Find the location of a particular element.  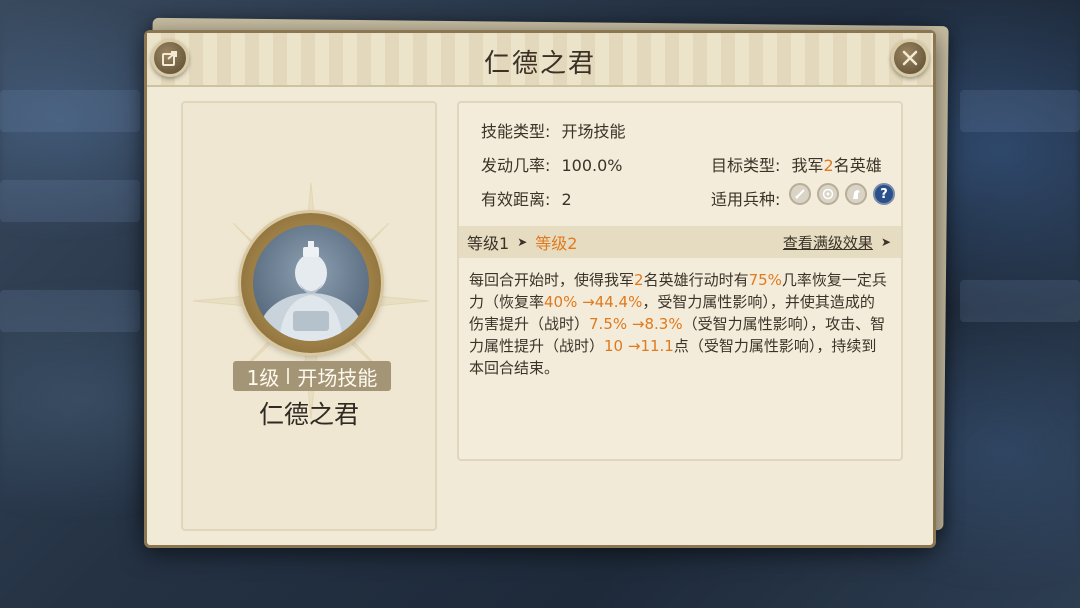

desc-text: 名英雄行动时有 is located at coordinates (696, 280).